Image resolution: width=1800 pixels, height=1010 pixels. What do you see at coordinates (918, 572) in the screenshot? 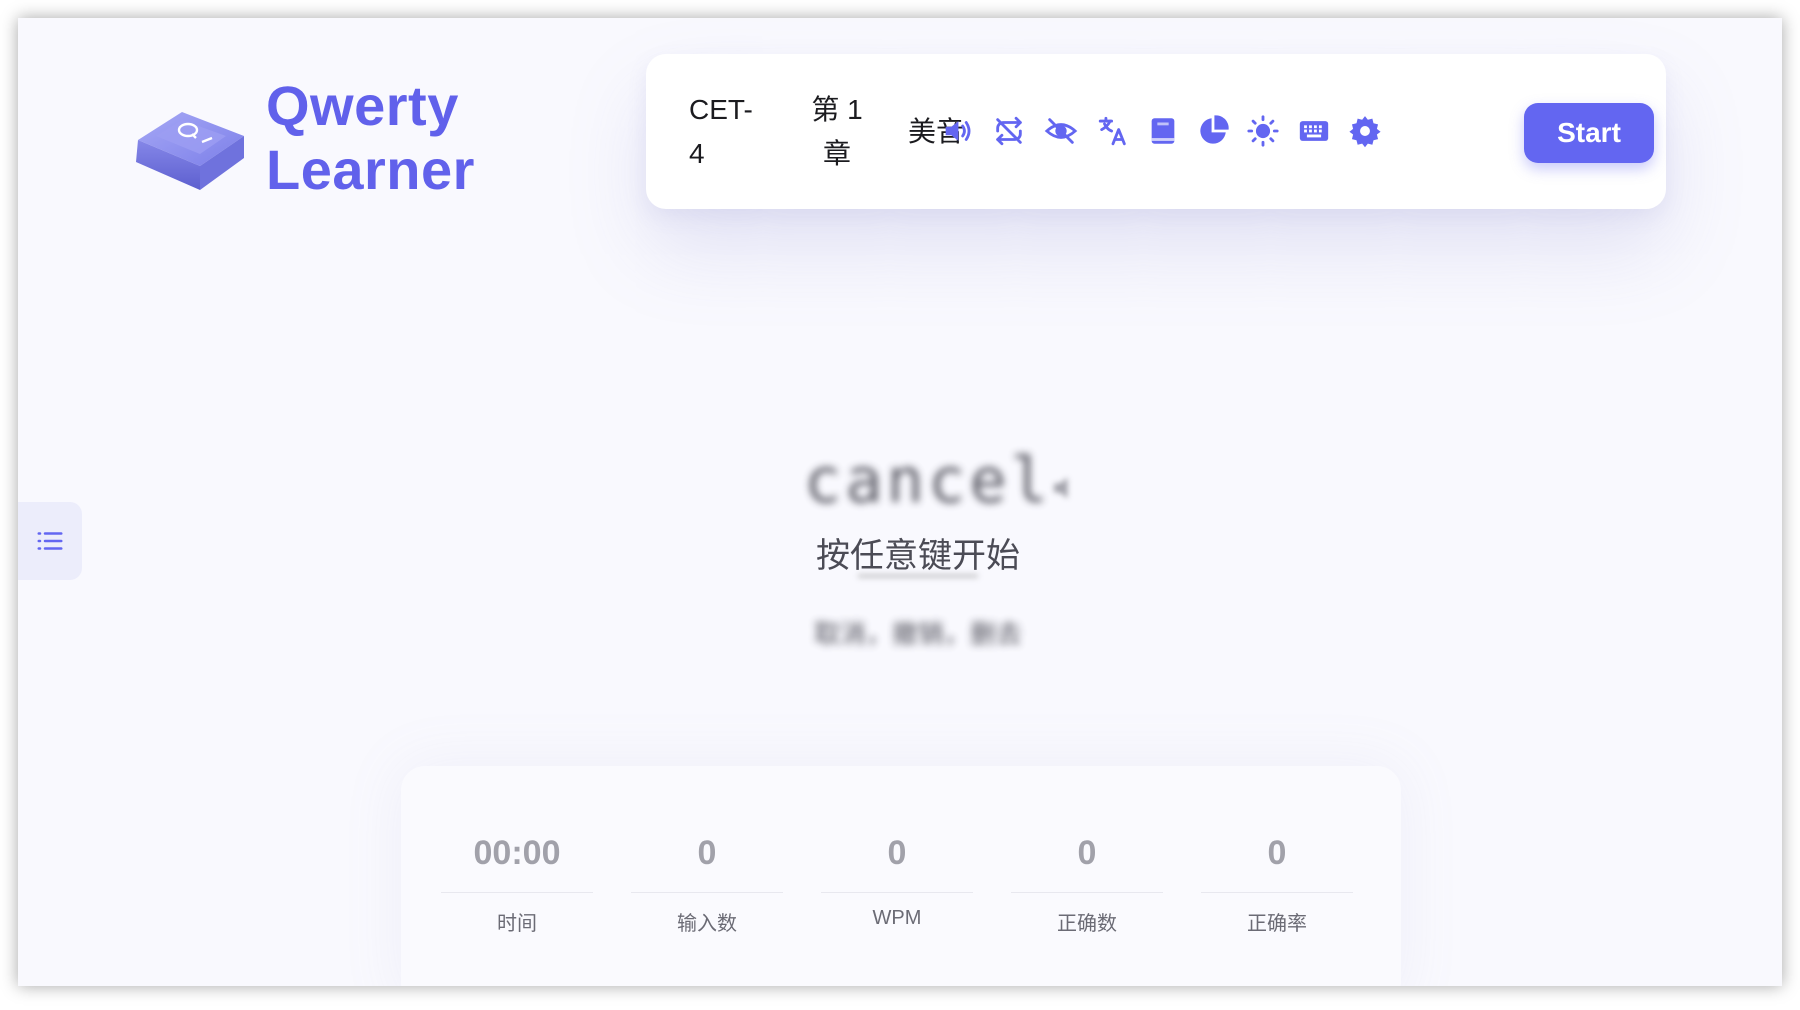
I see `word-phonetic` at bounding box center [918, 572].